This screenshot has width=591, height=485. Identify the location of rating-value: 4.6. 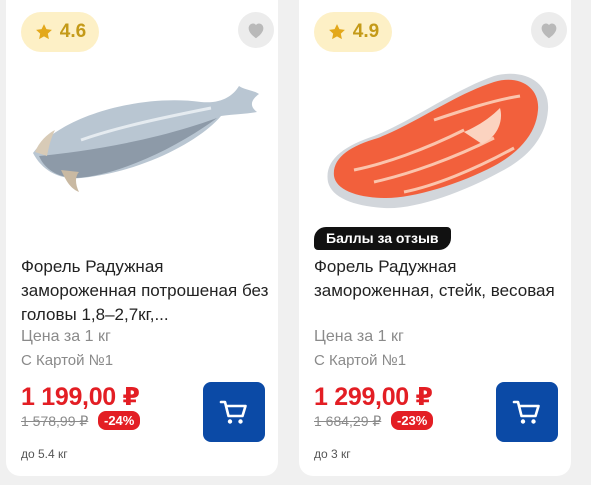
(73, 31).